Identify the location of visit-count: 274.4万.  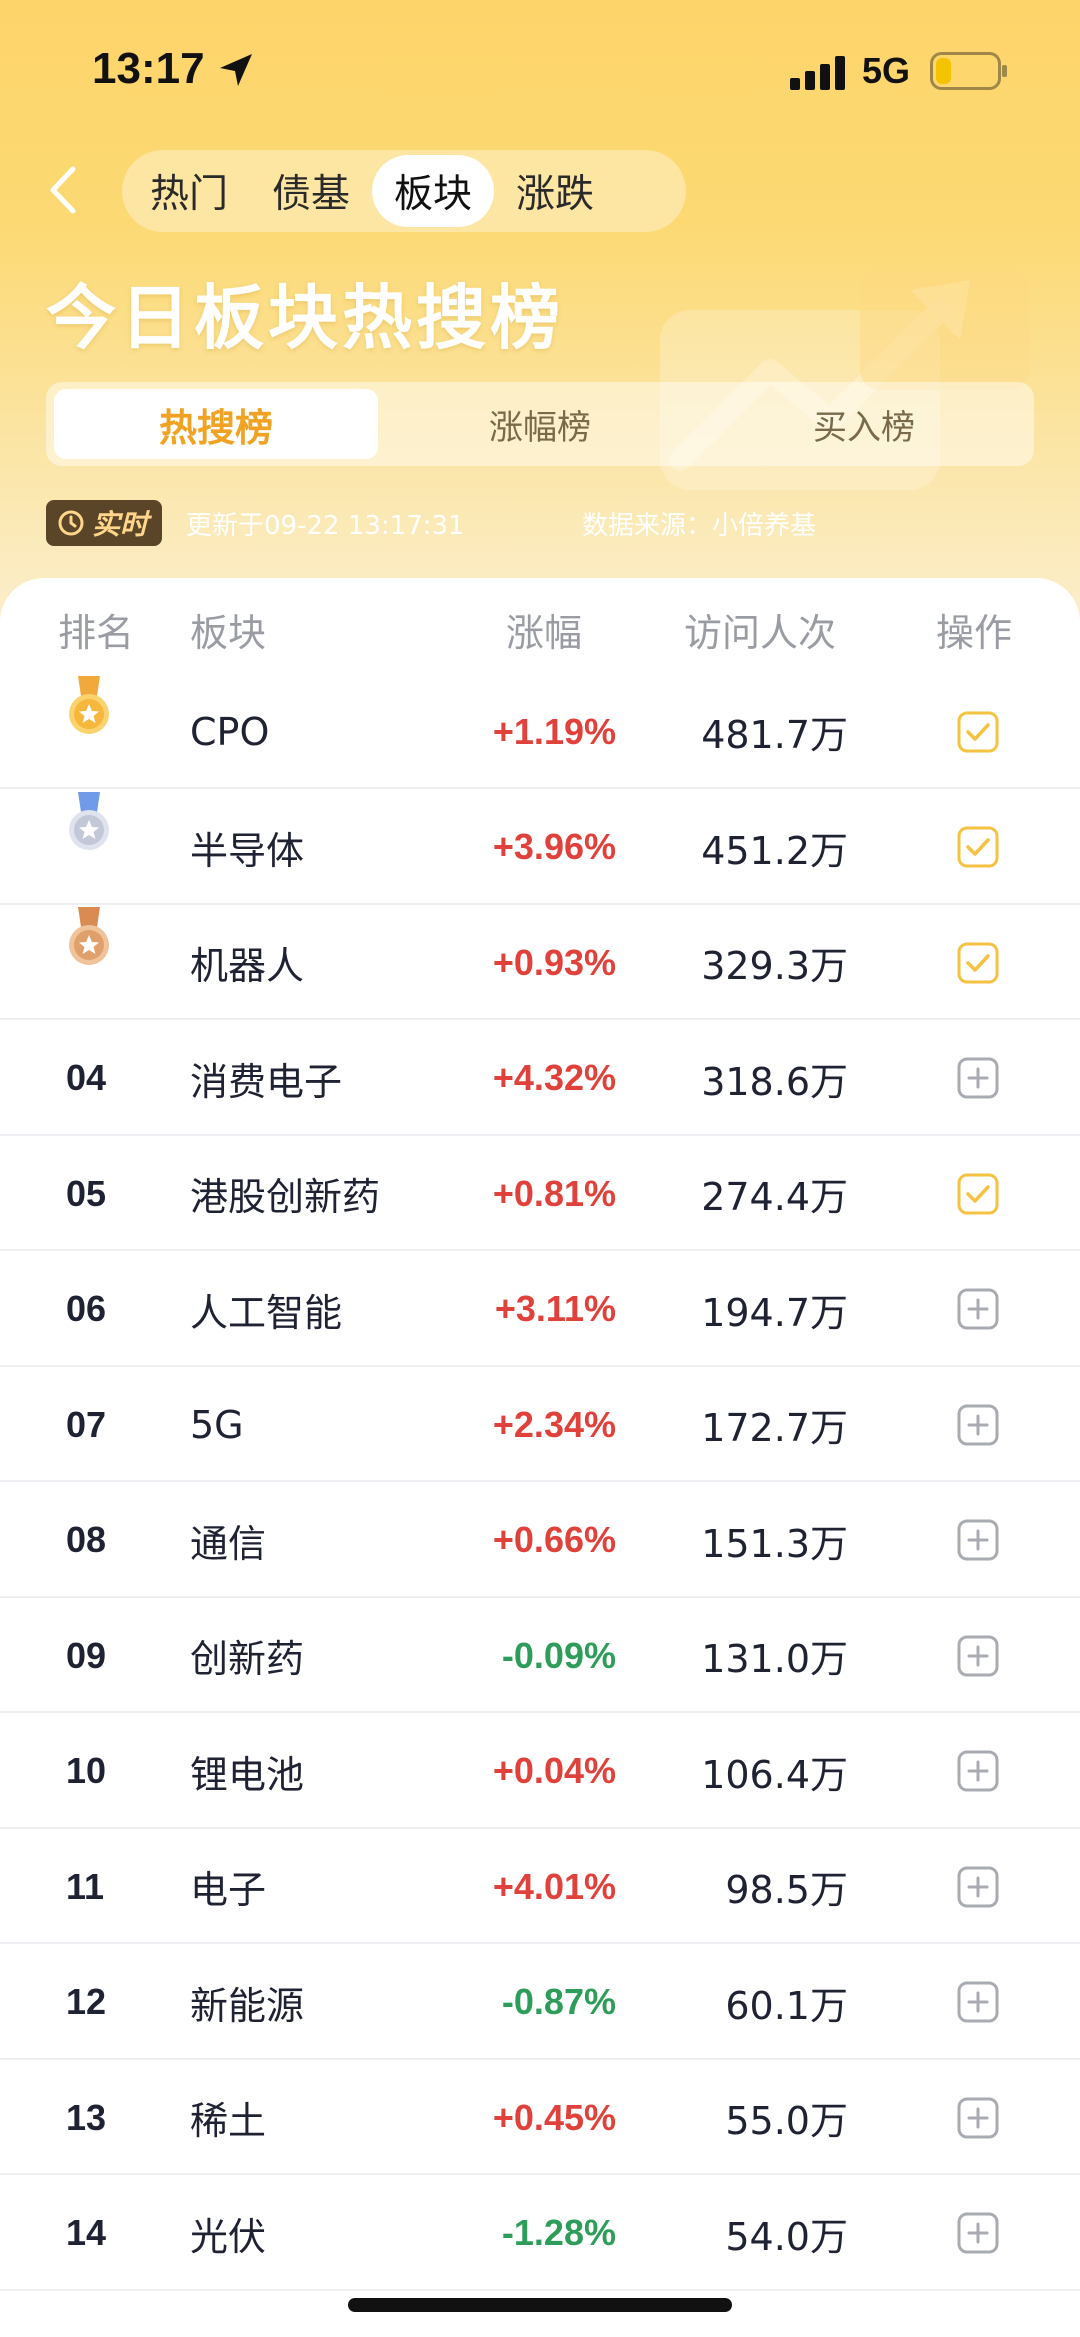
(774, 1197).